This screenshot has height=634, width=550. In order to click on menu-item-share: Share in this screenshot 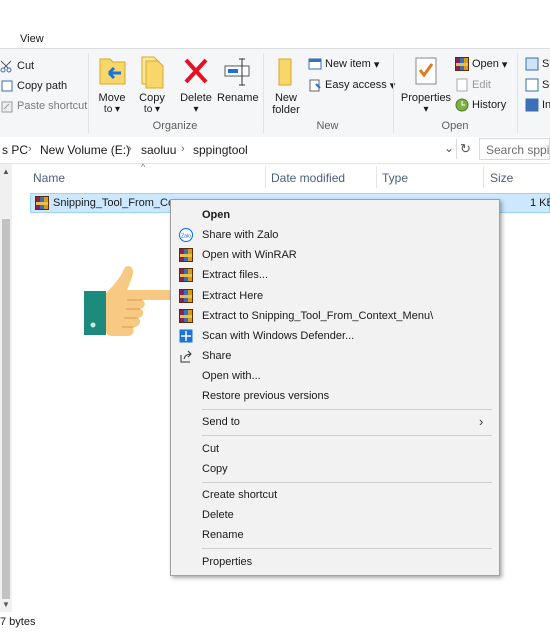, I will do `click(335, 356)`.